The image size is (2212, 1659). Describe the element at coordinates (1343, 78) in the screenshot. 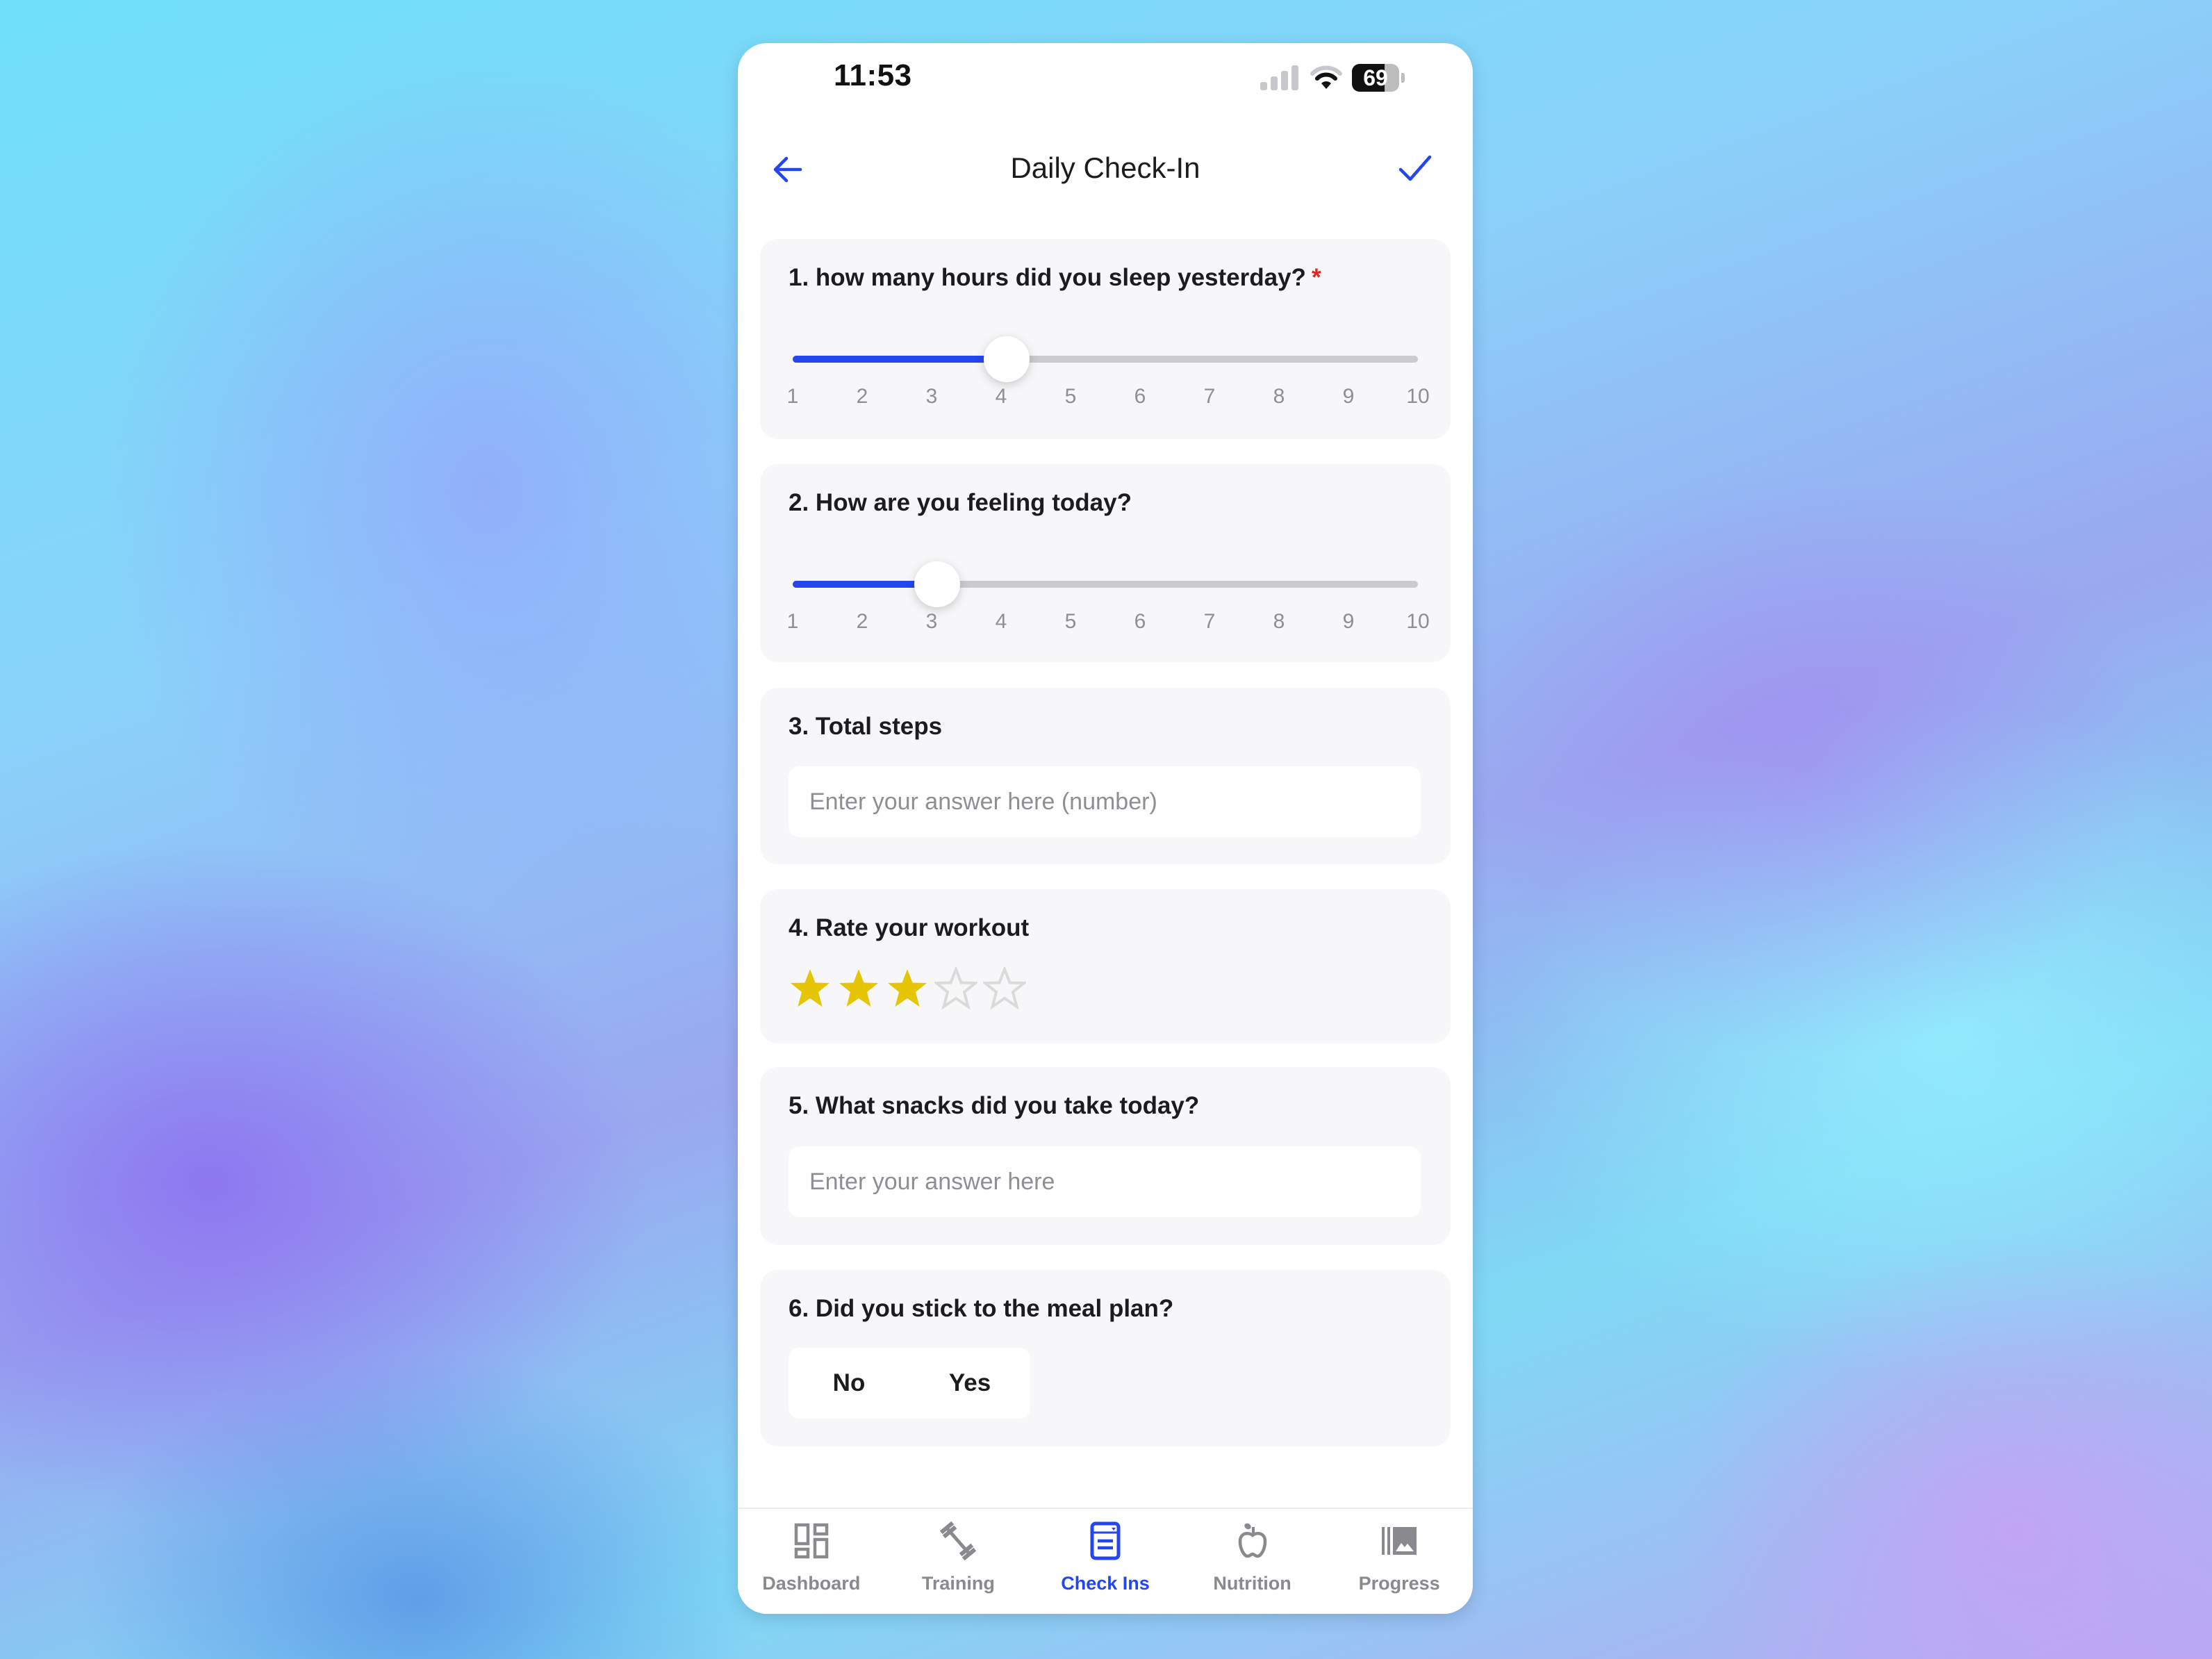

I see `status-icons: 69` at that location.